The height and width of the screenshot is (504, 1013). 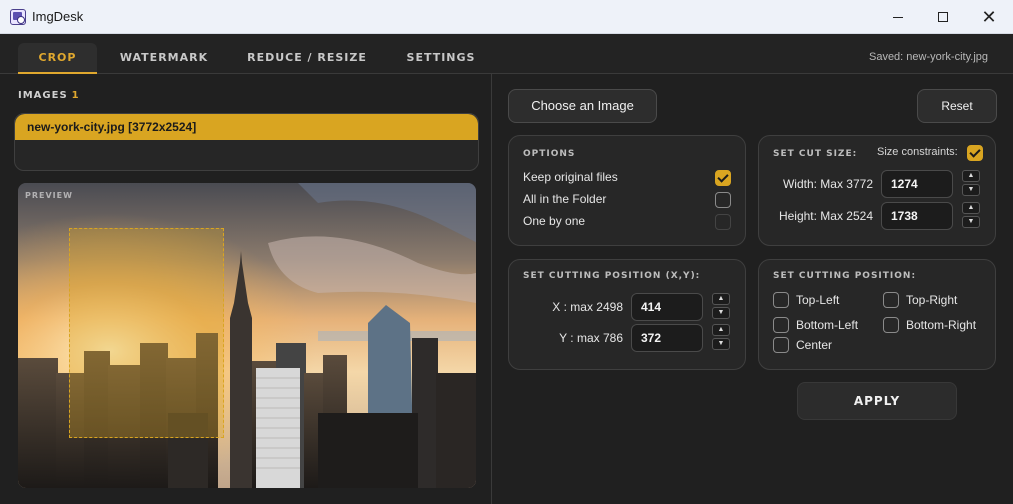 What do you see at coordinates (549, 154) in the screenshot?
I see `options-title: OPTIONS` at bounding box center [549, 154].